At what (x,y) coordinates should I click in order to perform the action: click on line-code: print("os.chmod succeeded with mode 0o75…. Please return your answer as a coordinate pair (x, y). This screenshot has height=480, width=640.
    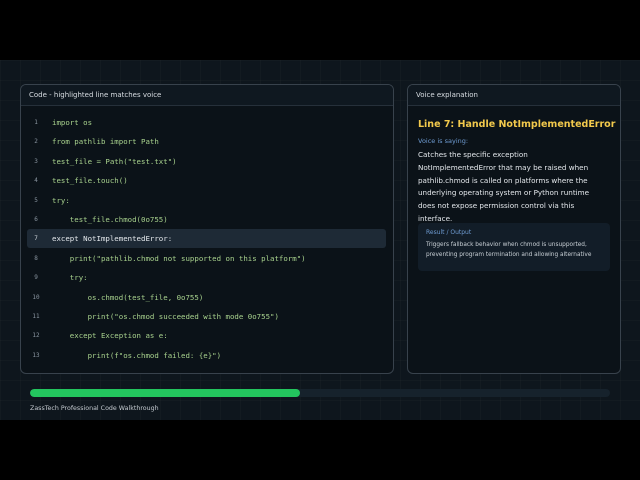
    Looking at the image, I should click on (165, 316).